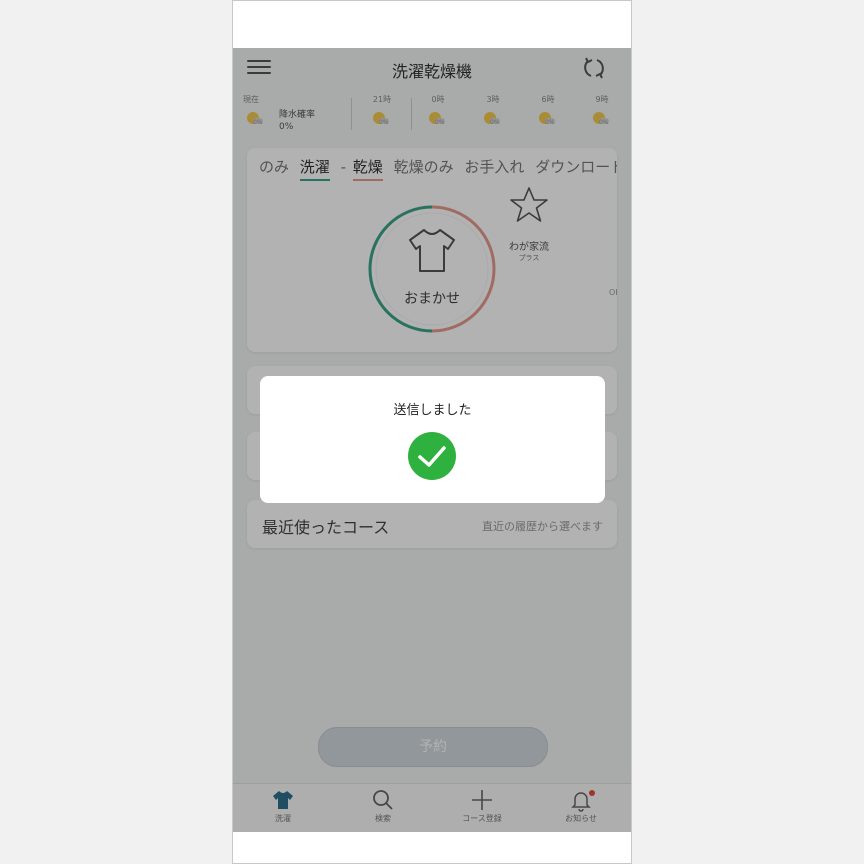 This screenshot has height=864, width=864. Describe the element at coordinates (432, 456) in the screenshot. I see `check-icon` at that location.